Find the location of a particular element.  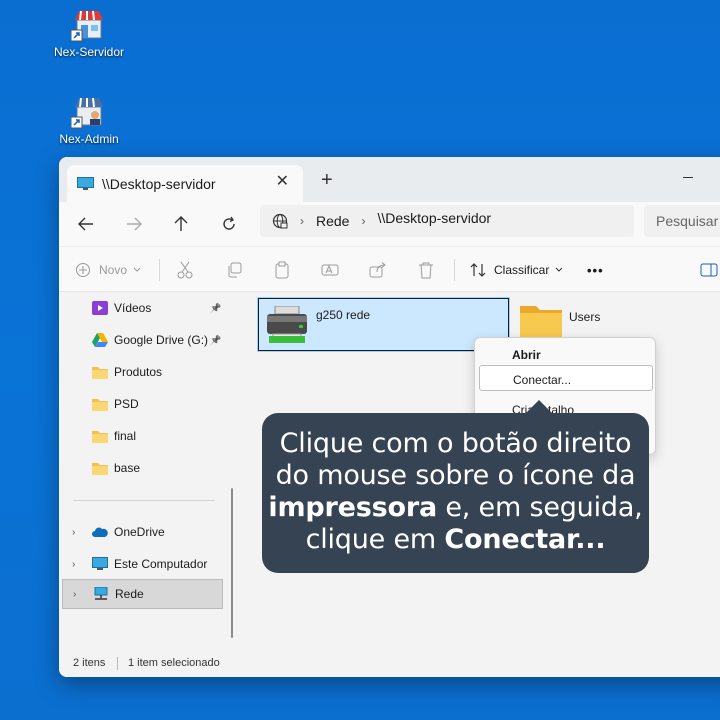

computer-icon is located at coordinates (85, 183).